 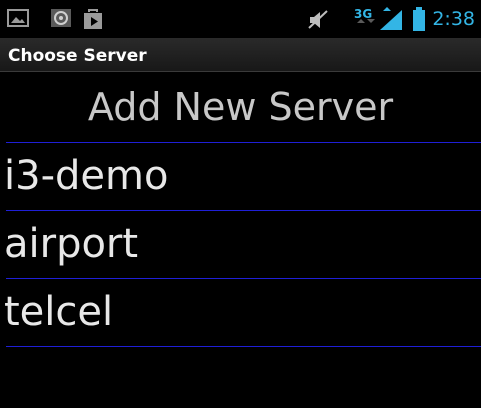 What do you see at coordinates (319, 22) in the screenshot?
I see `mute-icon` at bounding box center [319, 22].